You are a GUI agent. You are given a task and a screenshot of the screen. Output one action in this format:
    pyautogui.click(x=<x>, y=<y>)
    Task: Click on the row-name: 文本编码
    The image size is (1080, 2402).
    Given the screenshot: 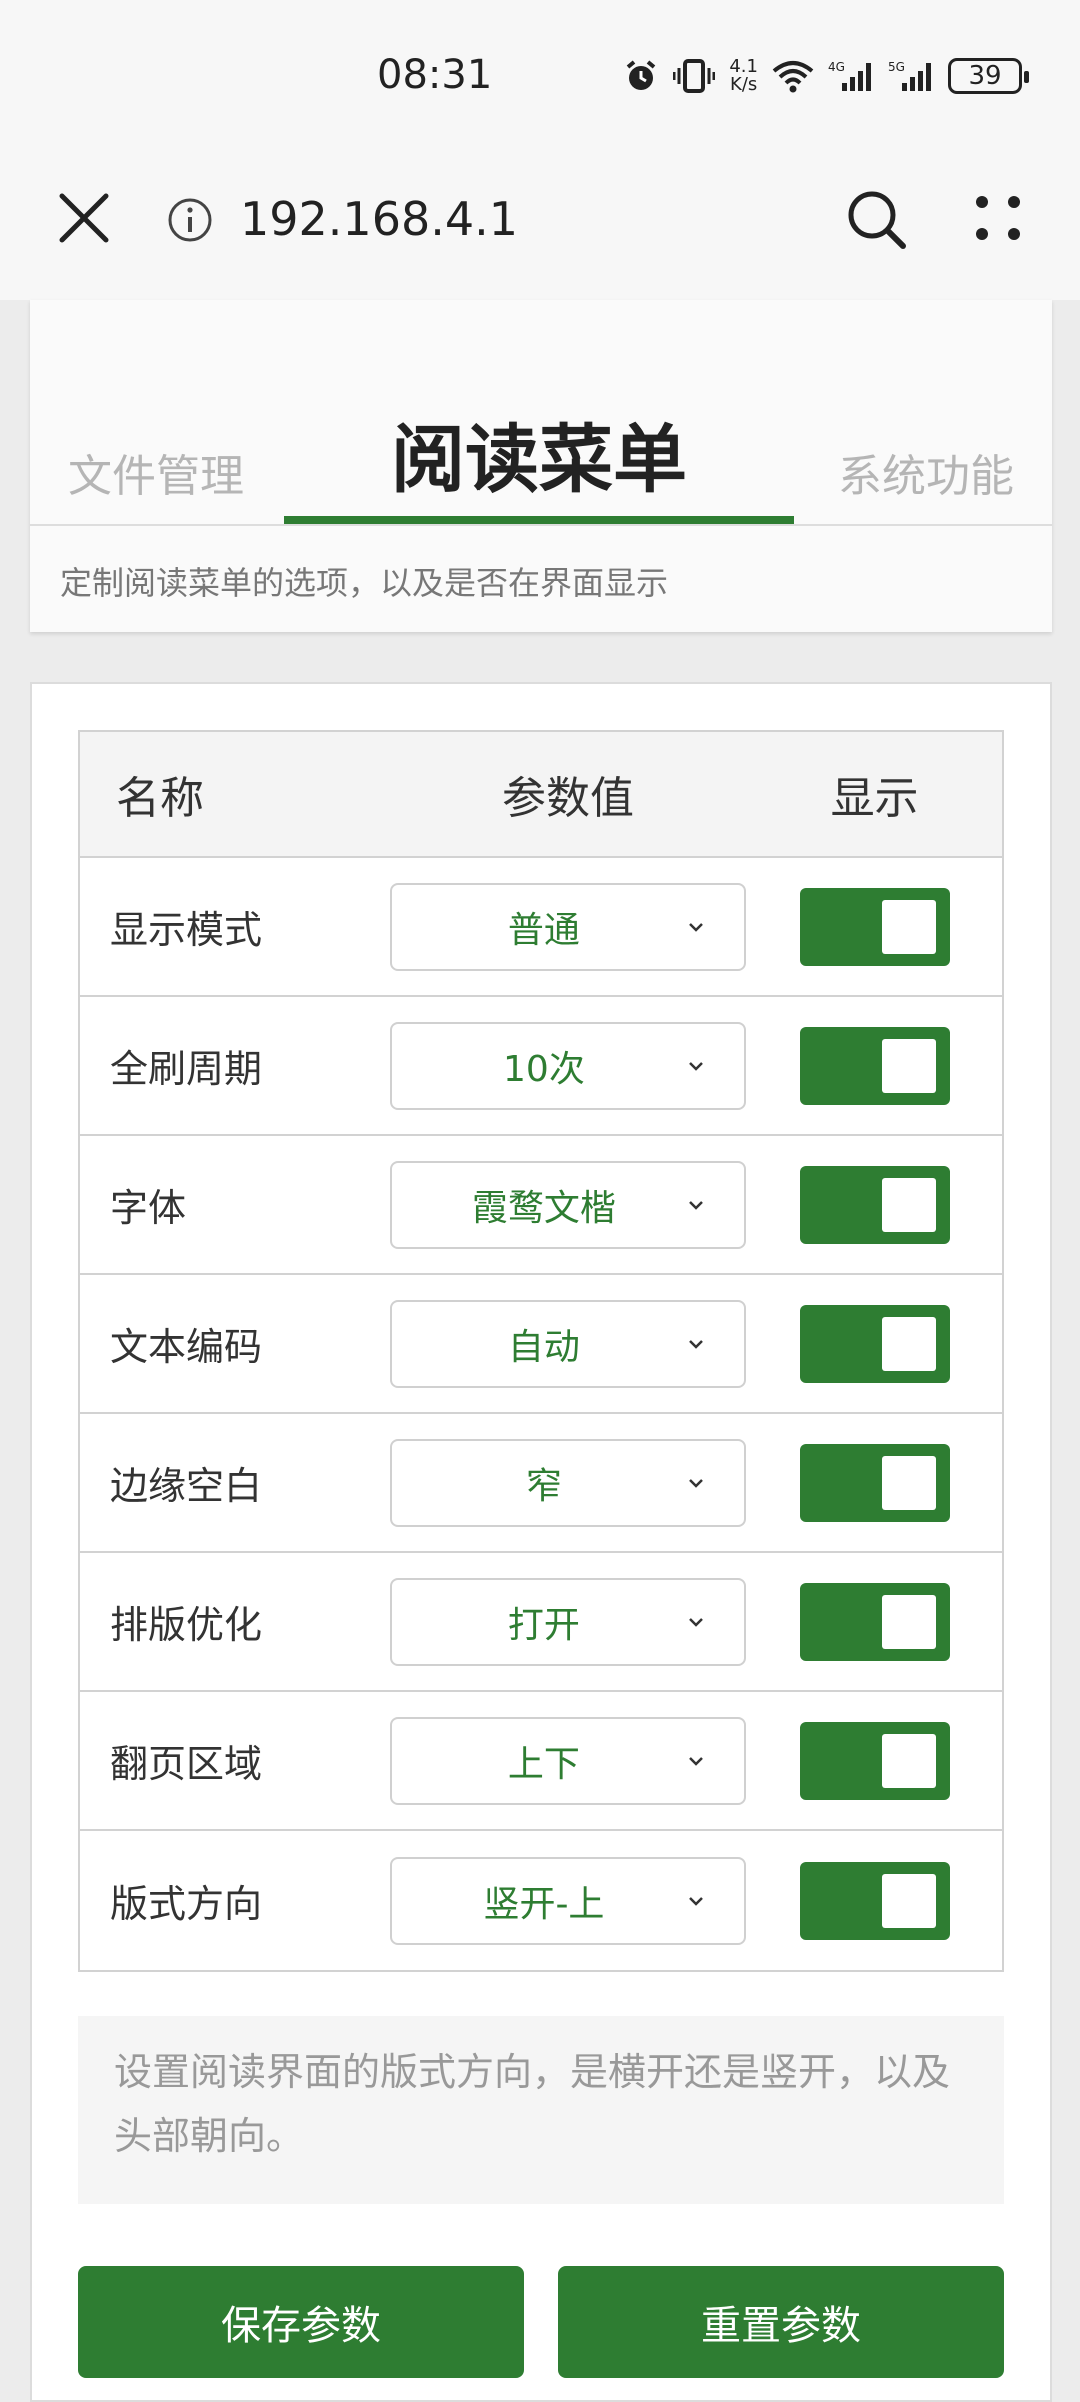 What is the action you would take?
    pyautogui.click(x=186, y=1347)
    